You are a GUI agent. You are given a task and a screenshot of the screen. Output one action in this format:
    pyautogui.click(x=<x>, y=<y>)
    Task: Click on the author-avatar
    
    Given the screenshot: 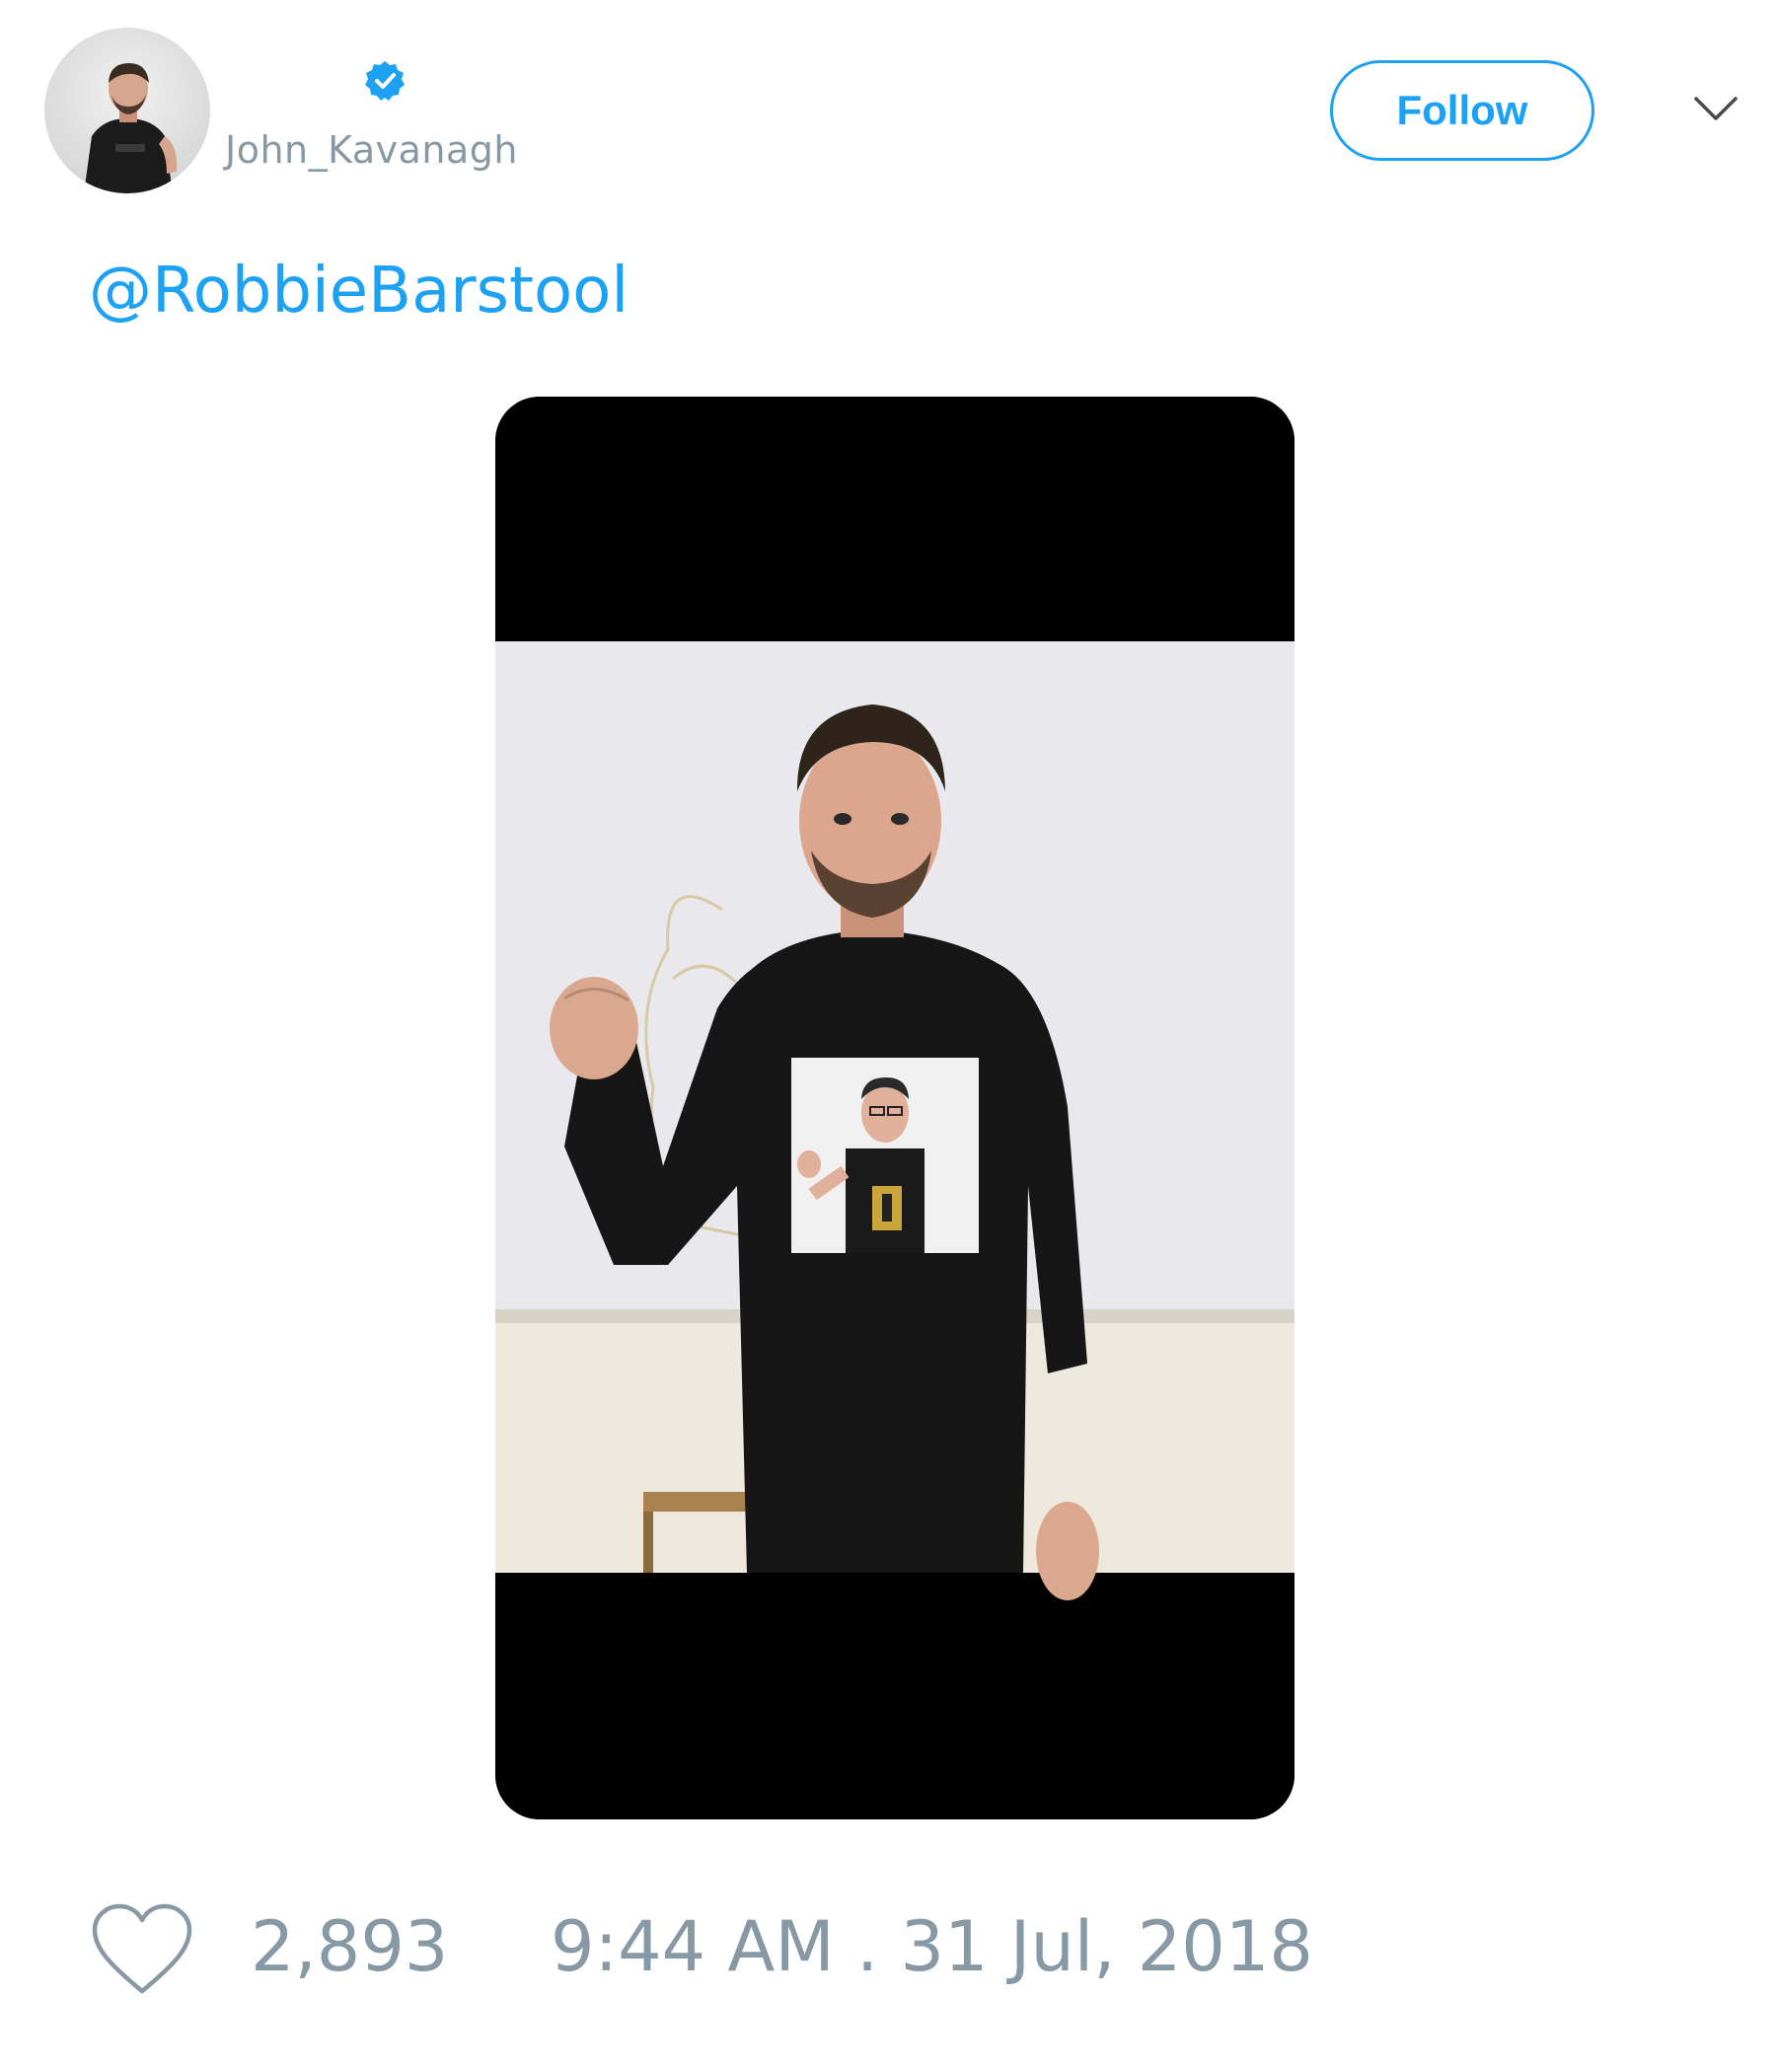 What is the action you would take?
    pyautogui.click(x=127, y=111)
    